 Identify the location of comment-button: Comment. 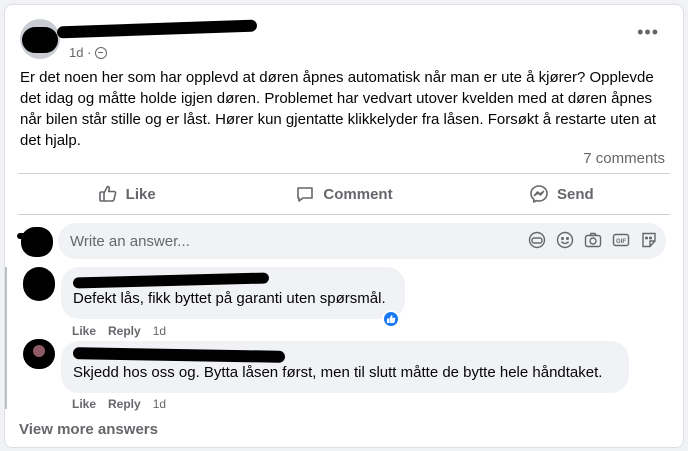
(343, 194).